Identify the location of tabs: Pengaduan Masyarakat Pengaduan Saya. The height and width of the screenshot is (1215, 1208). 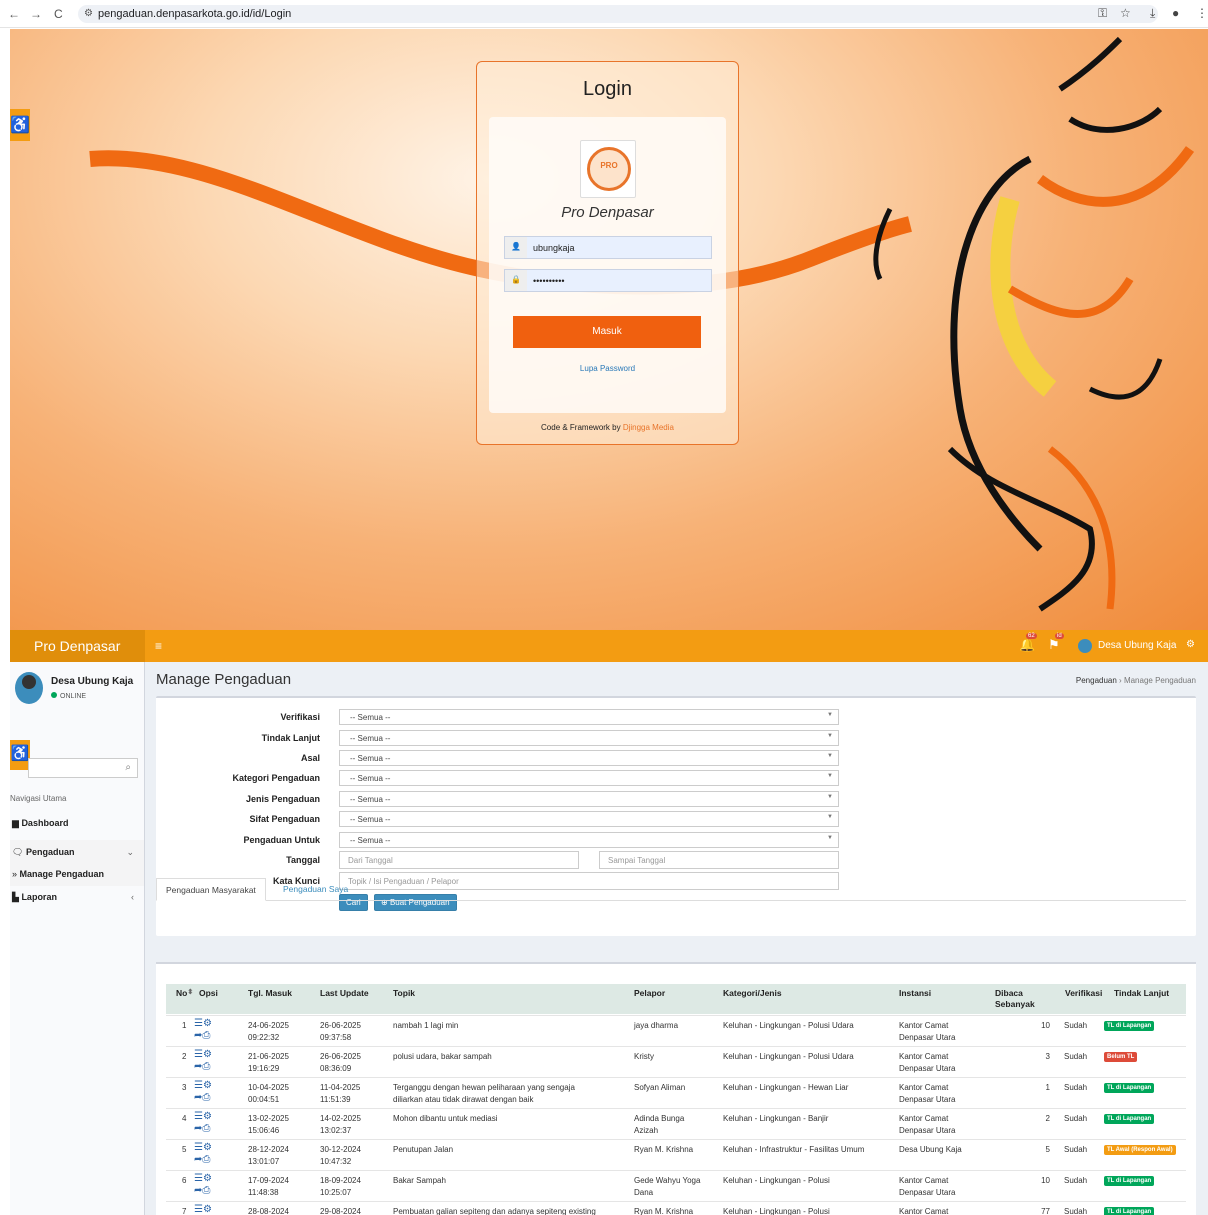
(671, 889).